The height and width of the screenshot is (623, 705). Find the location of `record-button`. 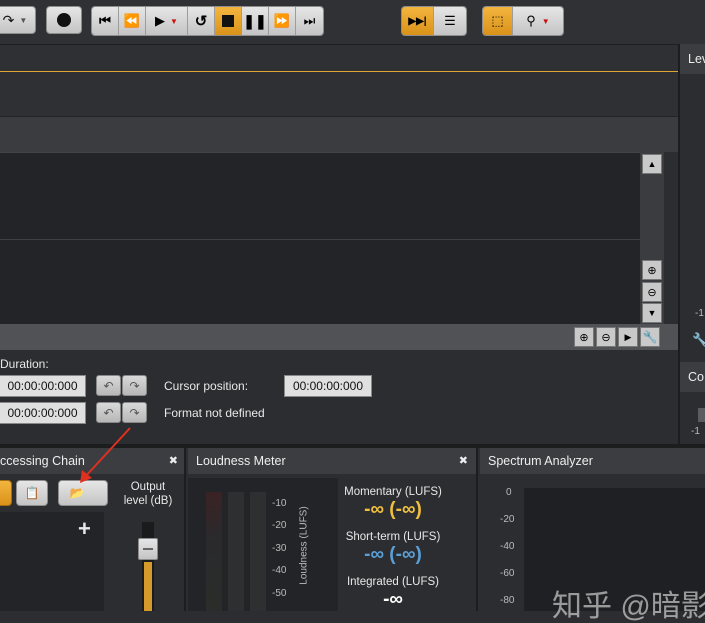

record-button is located at coordinates (64, 20).